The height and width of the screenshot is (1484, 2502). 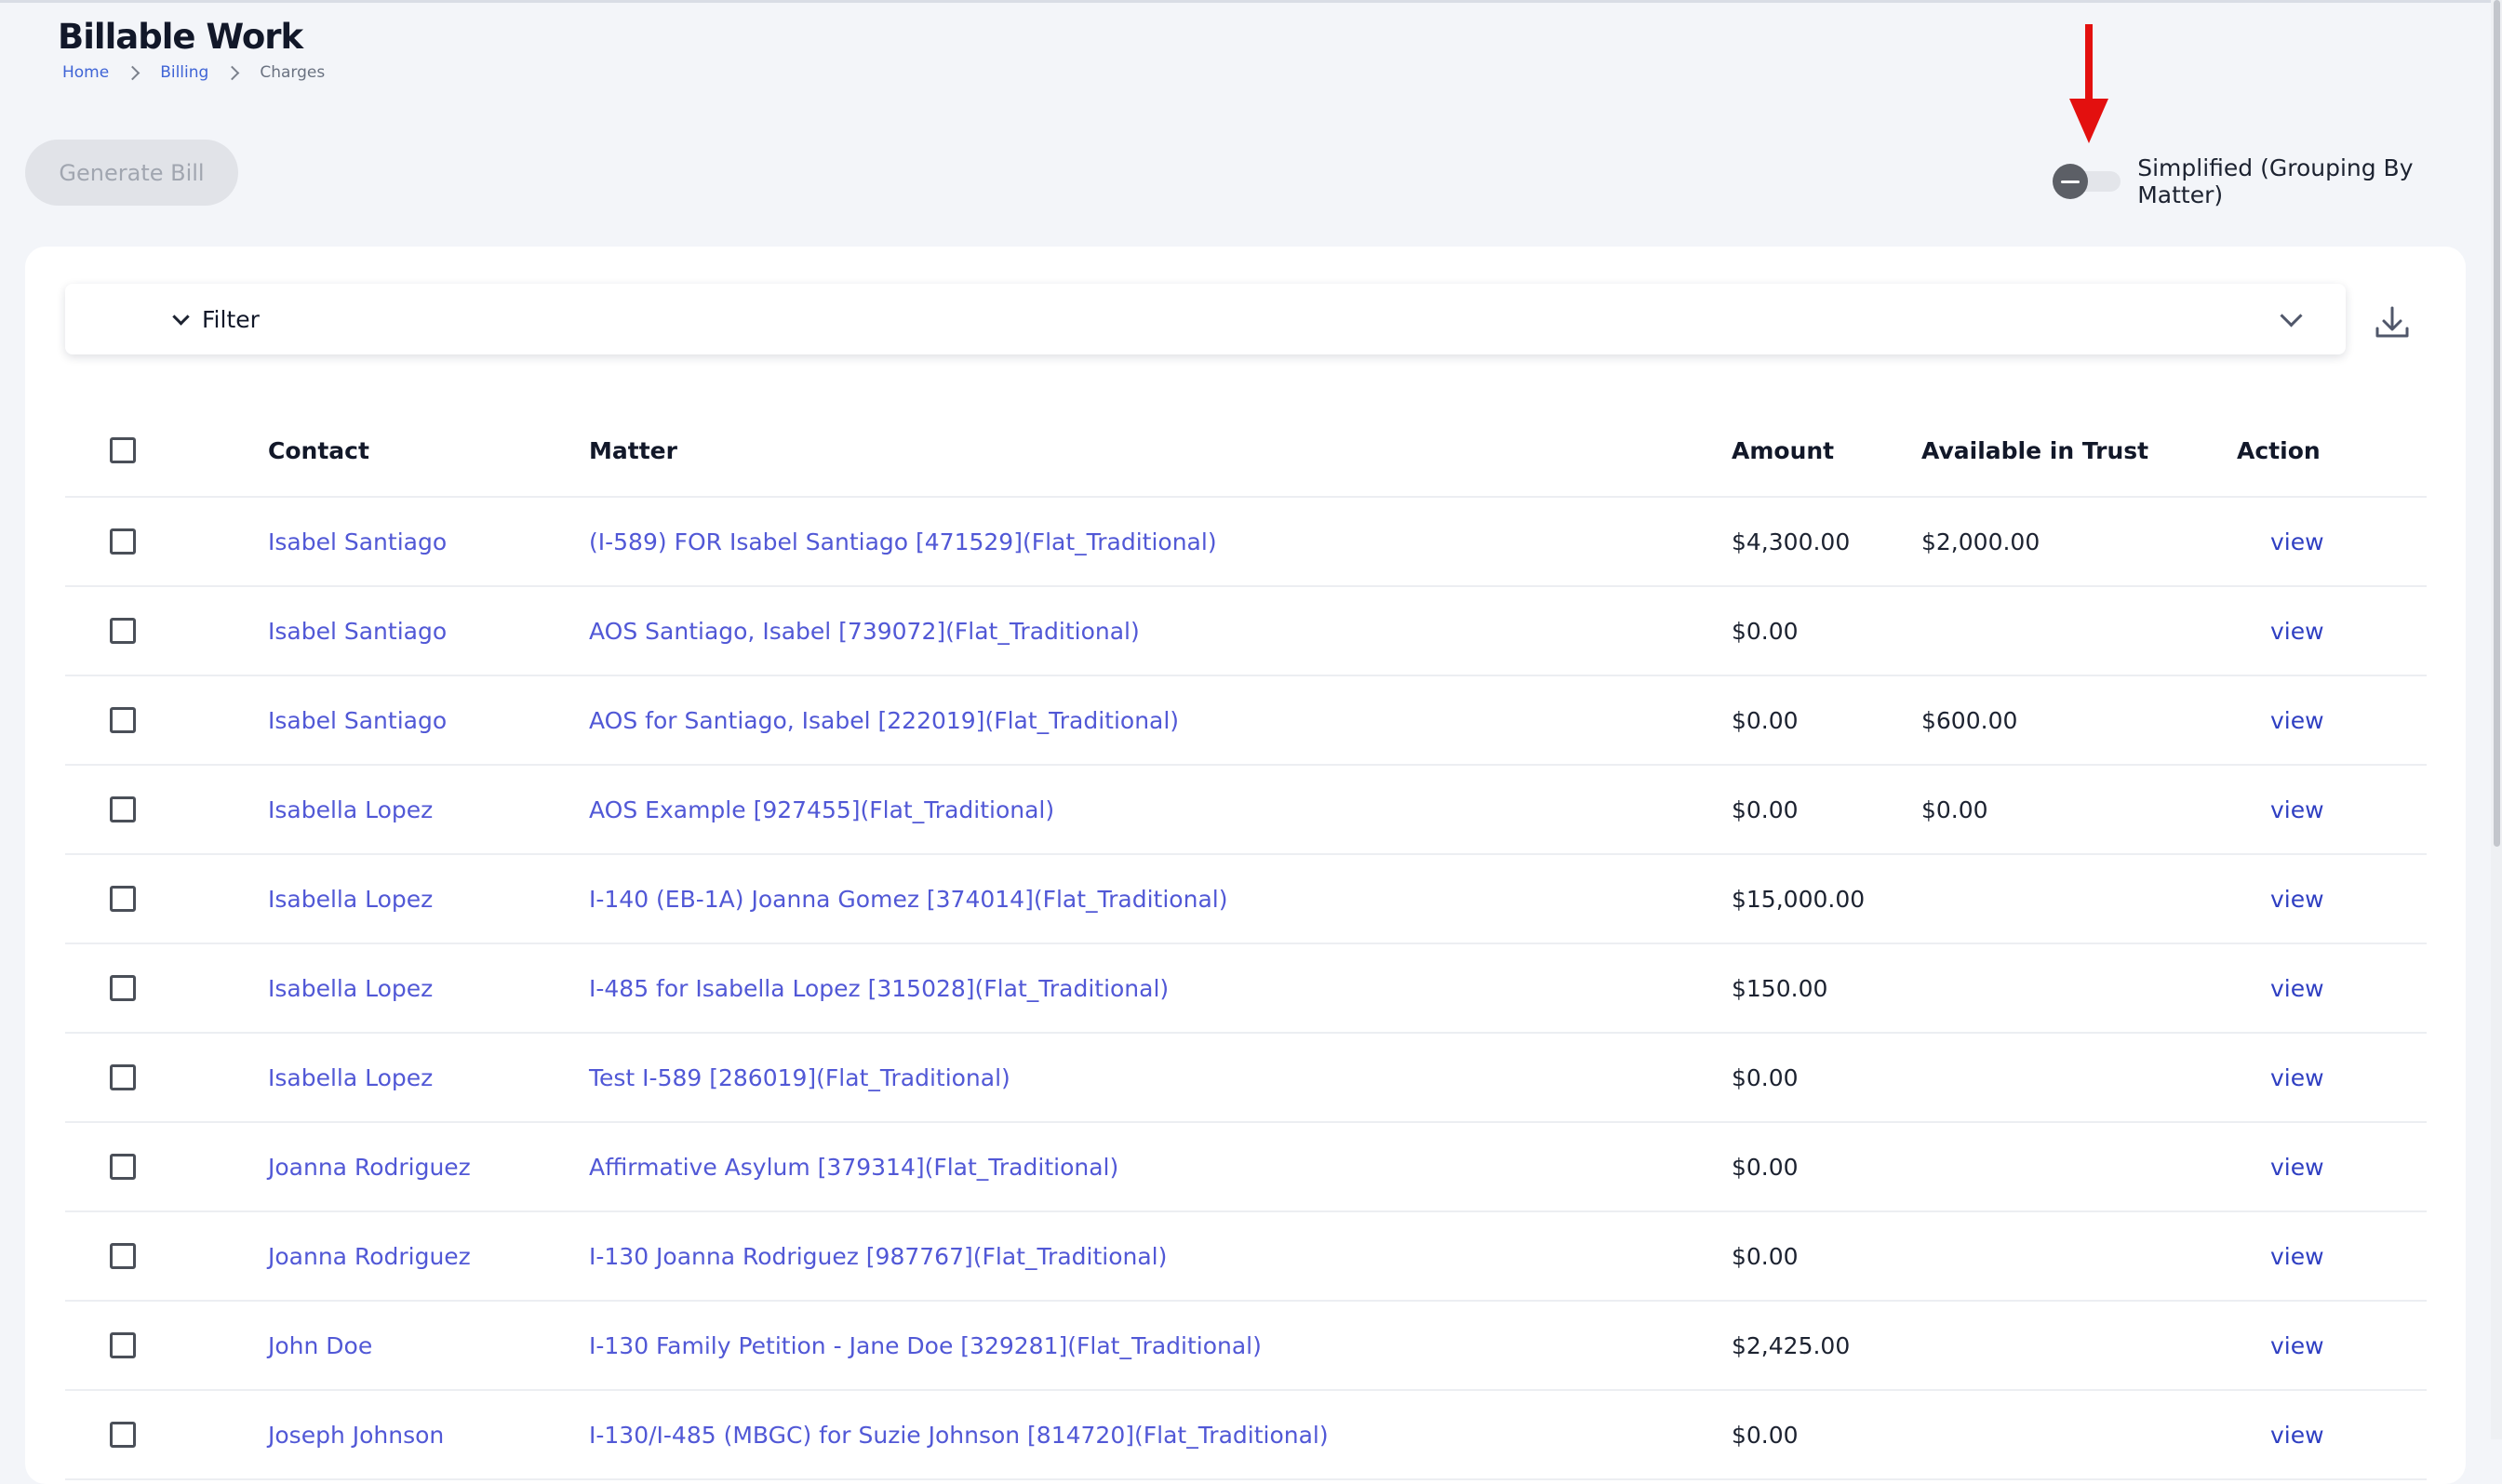 What do you see at coordinates (2279, 450) in the screenshot?
I see `column-header-action: Action` at bounding box center [2279, 450].